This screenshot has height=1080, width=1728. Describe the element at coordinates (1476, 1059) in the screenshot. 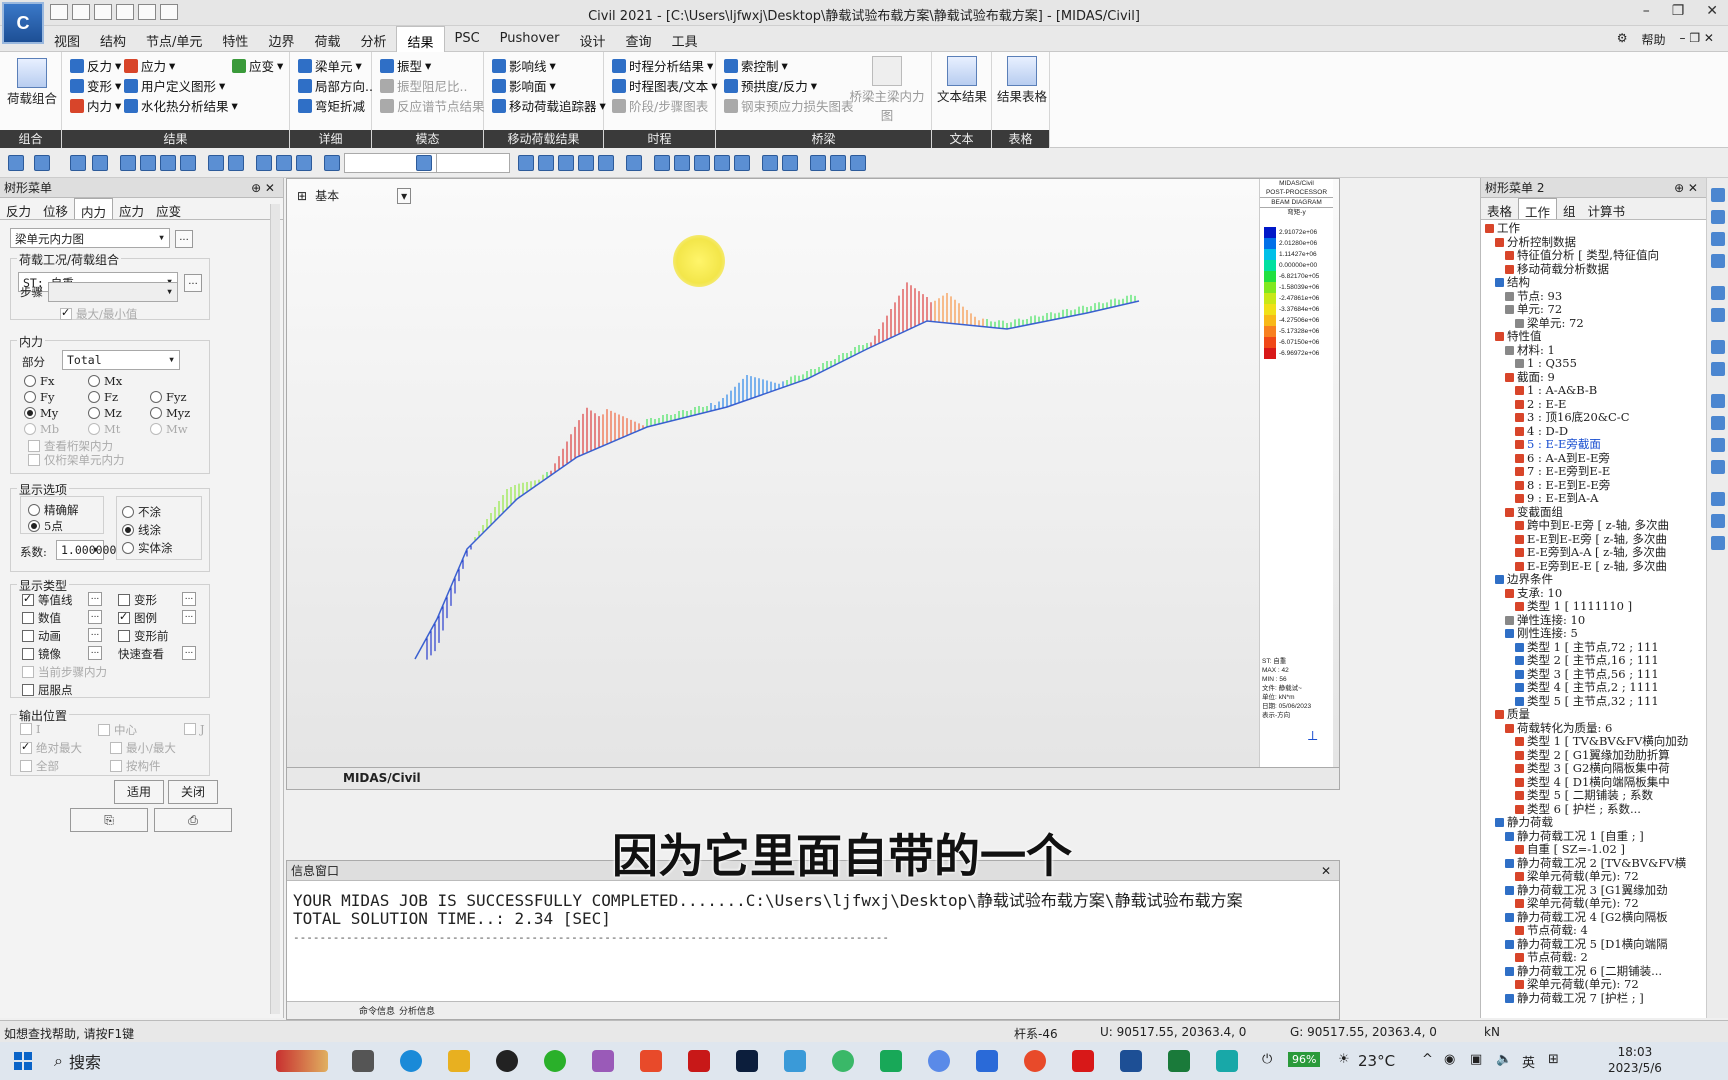

I see `tray-app-icon: ▣` at that location.